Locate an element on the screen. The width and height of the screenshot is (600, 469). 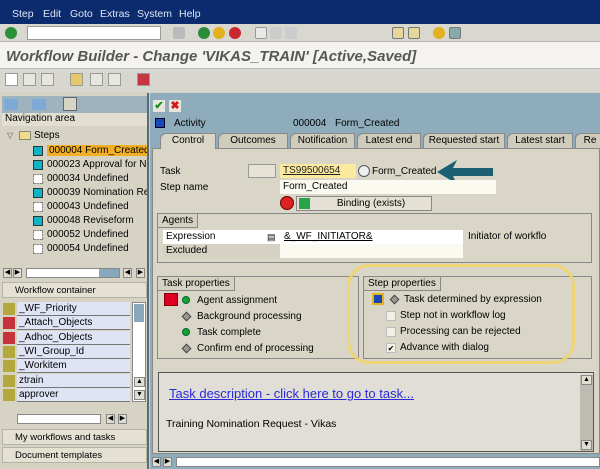
workflow-container-header: Workflow container is located at coordinates (74, 290).